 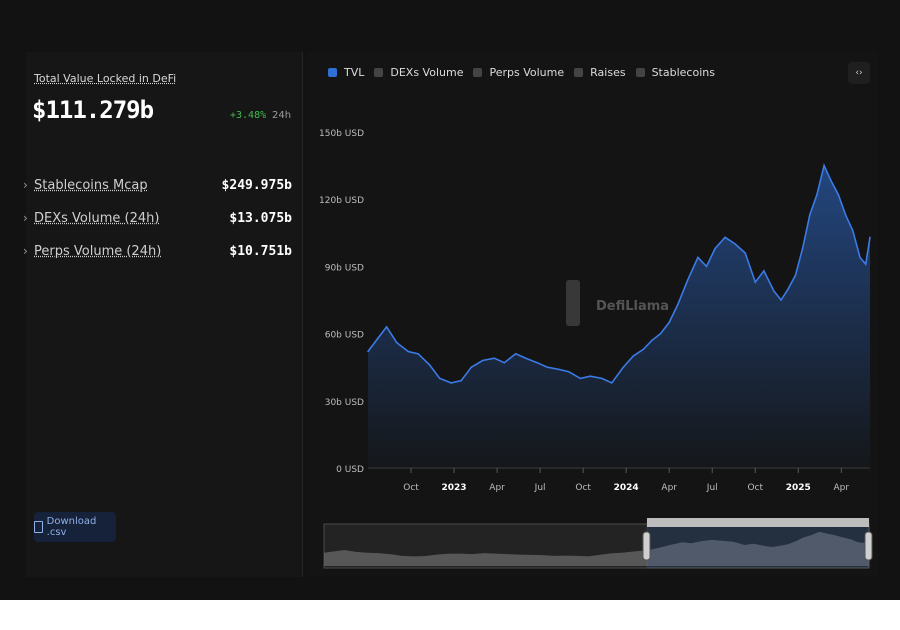 I want to click on metric-row-stablecoins: › Stablecoins Mcap $249.975b, so click(x=162, y=187).